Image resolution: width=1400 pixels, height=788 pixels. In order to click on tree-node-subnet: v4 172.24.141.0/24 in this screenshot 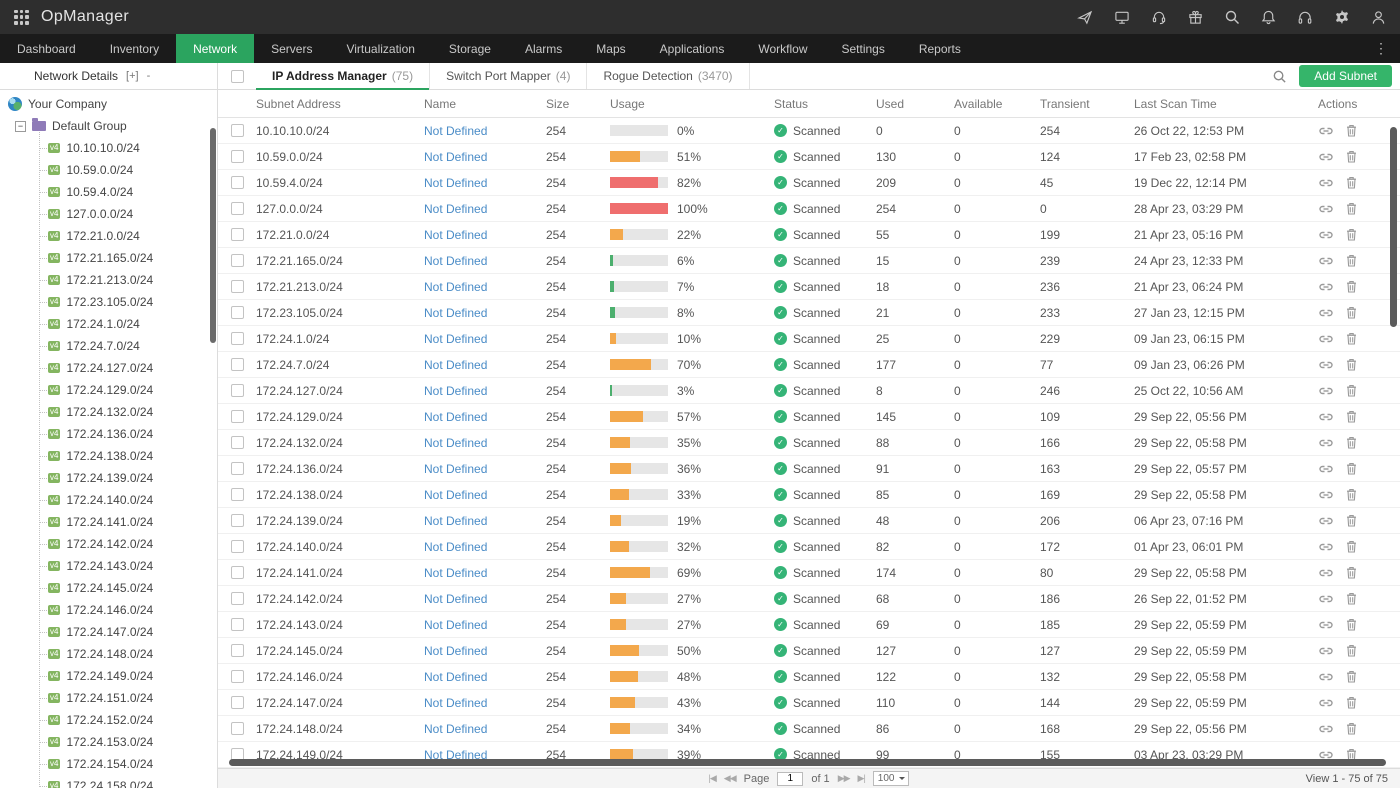, I will do `click(108, 522)`.